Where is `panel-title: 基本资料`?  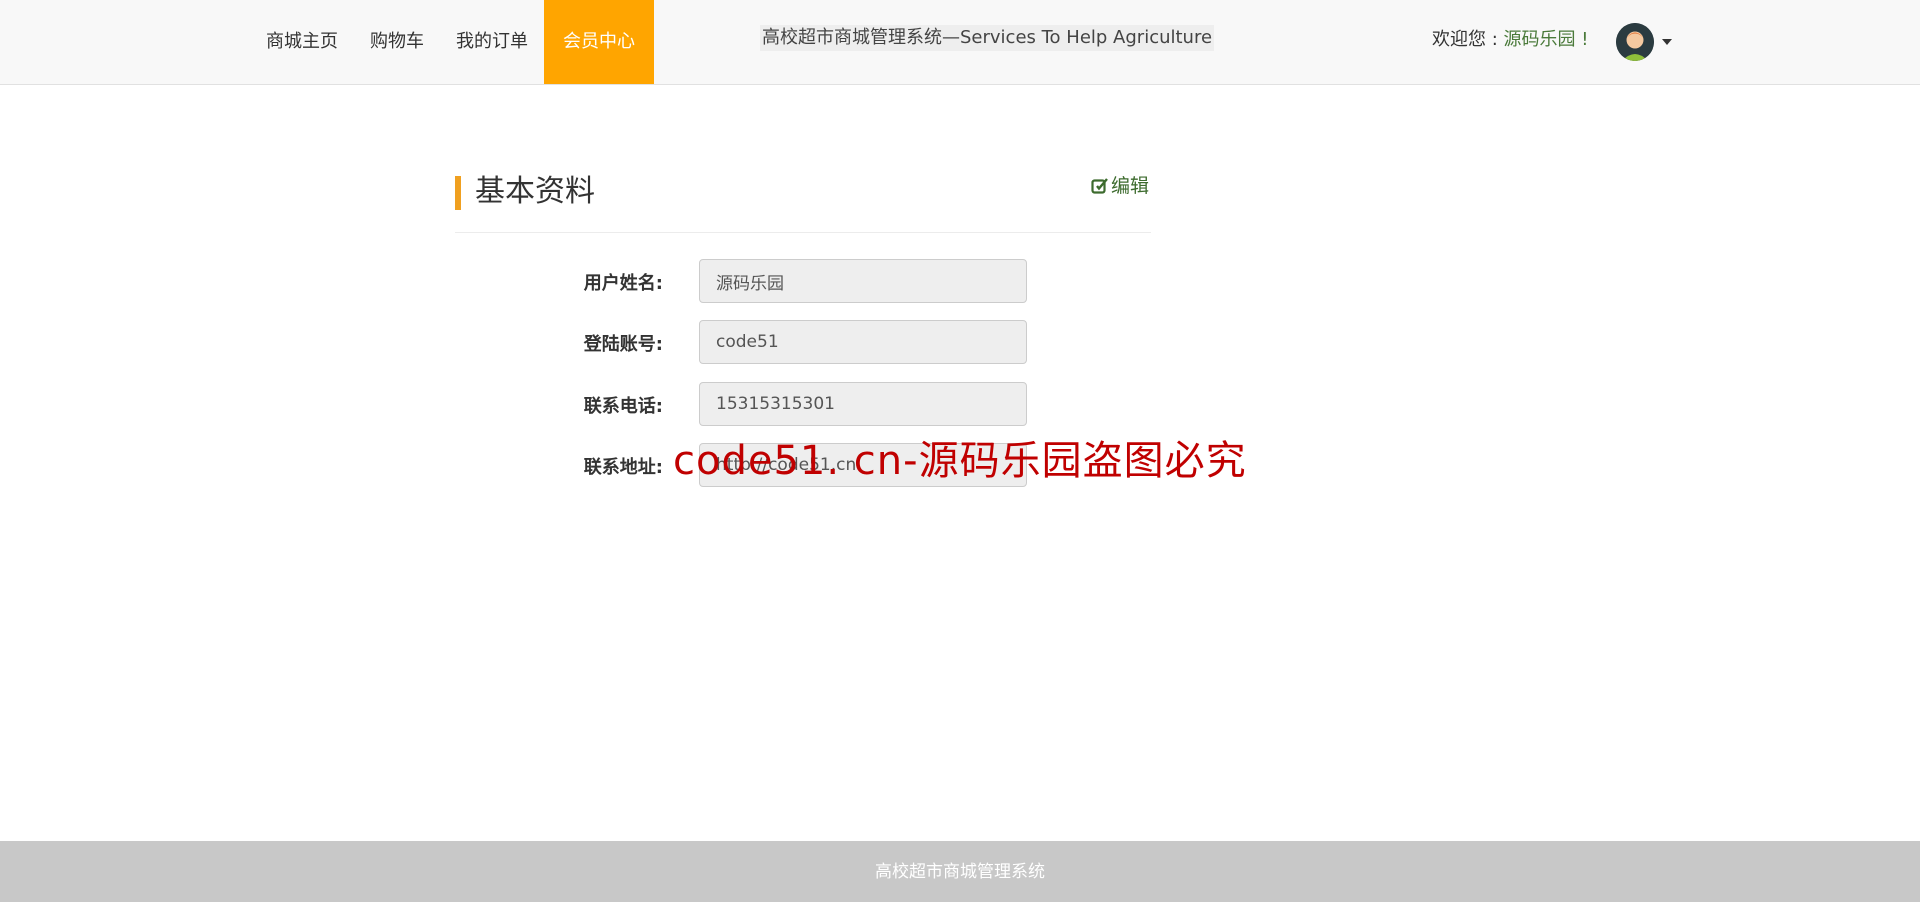
panel-title: 基本资料 is located at coordinates (535, 191).